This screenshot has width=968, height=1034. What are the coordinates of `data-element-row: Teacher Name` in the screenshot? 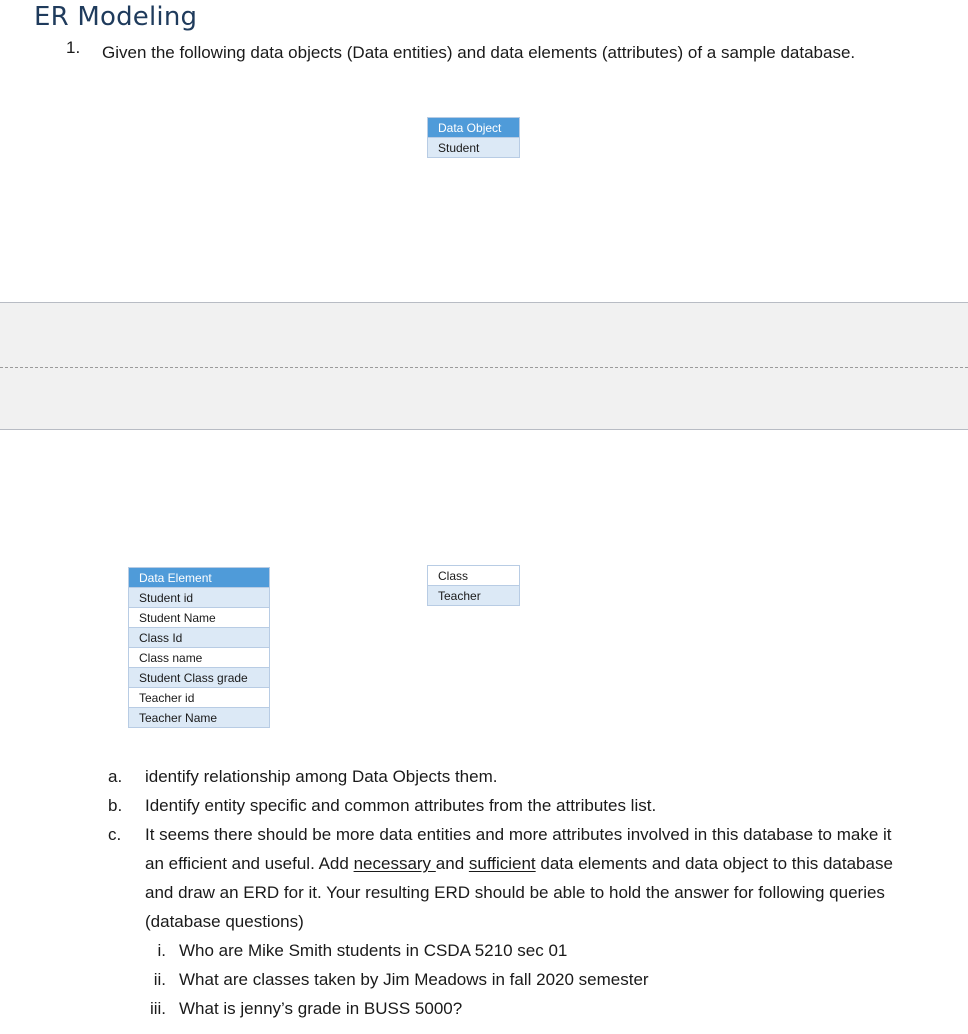 It's located at (199, 717).